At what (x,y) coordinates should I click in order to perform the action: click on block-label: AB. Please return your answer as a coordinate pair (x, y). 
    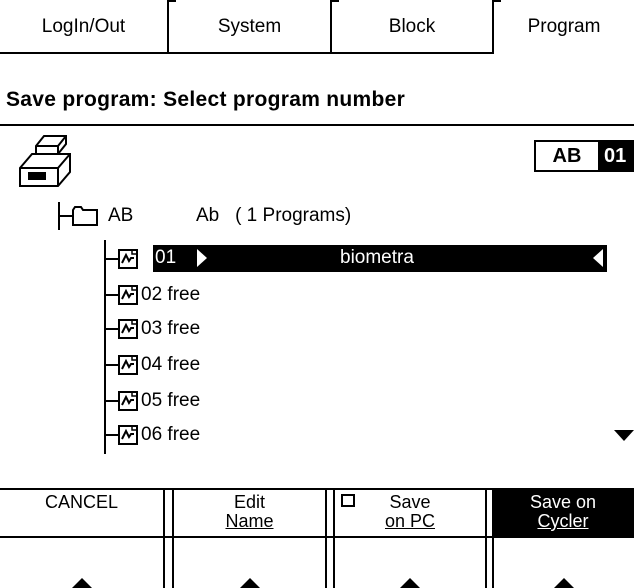
    Looking at the image, I should click on (567, 156).